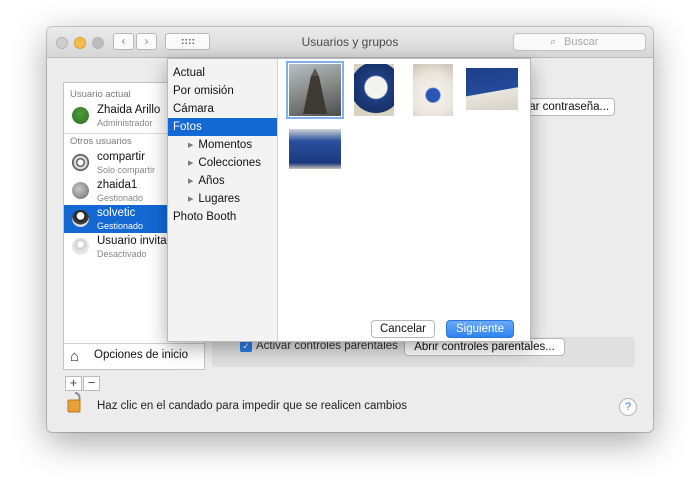 The image size is (700, 498). Describe the element at coordinates (222, 127) in the screenshot. I see `source-photos: Fotos` at that location.